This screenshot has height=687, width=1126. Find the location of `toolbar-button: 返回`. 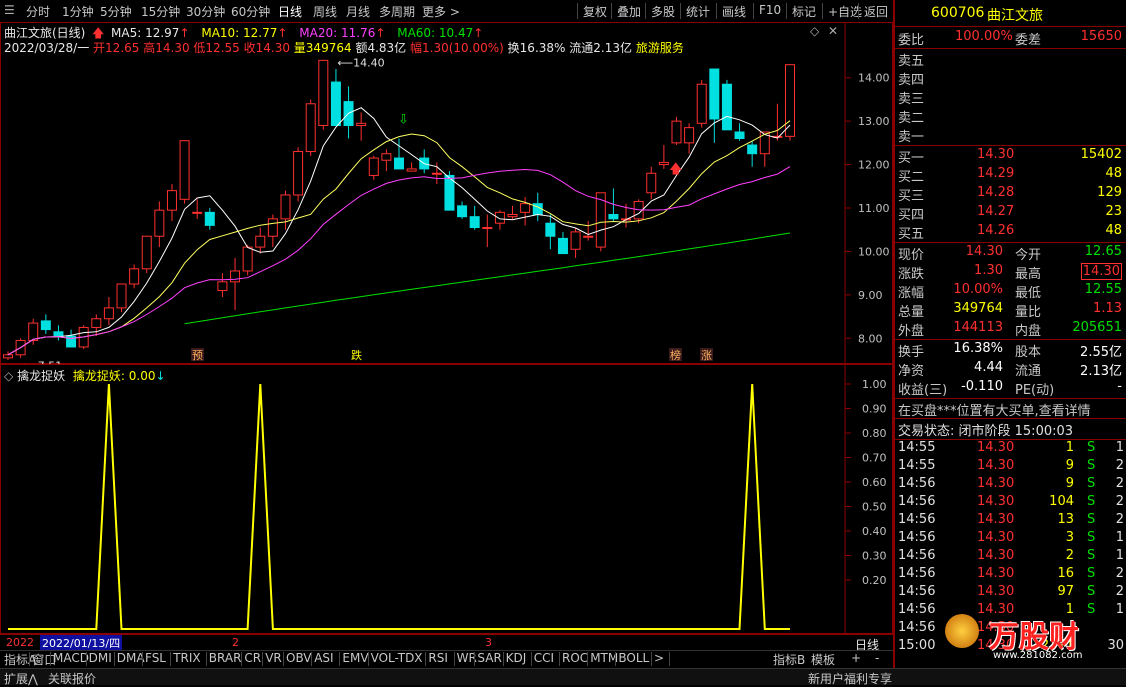

toolbar-button: 返回 is located at coordinates (876, 11).